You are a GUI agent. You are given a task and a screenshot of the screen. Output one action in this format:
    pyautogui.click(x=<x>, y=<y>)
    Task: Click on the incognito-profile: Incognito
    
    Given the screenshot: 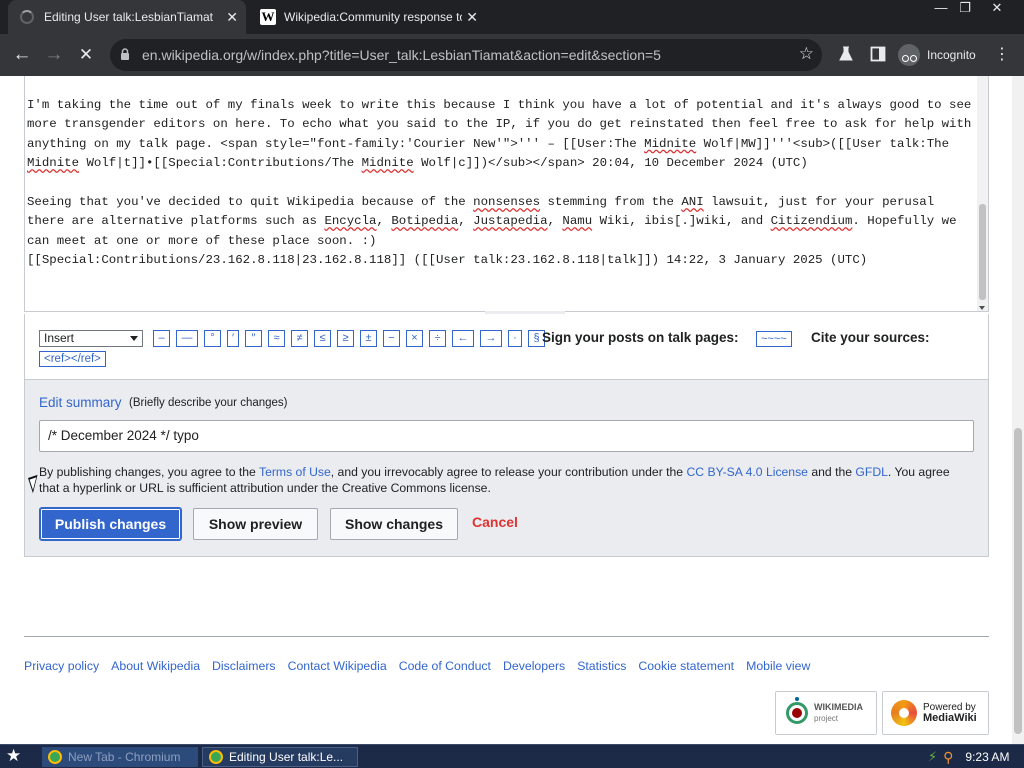 What is the action you would take?
    pyautogui.click(x=937, y=55)
    